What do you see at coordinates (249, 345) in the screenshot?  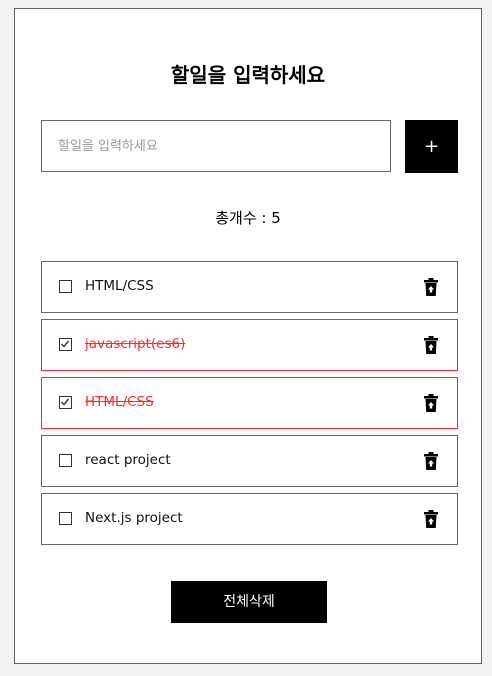 I see `todo-item: javascript(es6)` at bounding box center [249, 345].